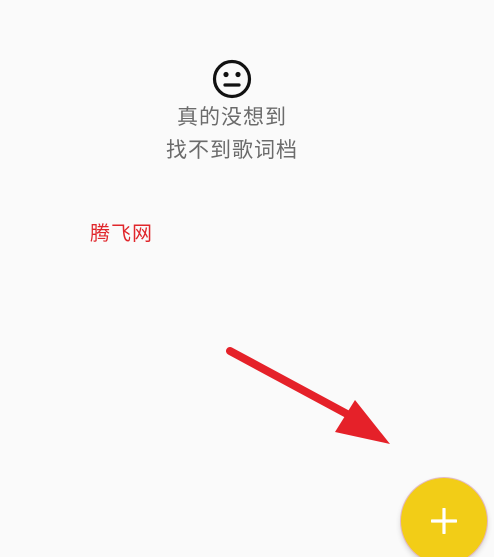 The image size is (494, 557). I want to click on add-lyrics-button, so click(444, 517).